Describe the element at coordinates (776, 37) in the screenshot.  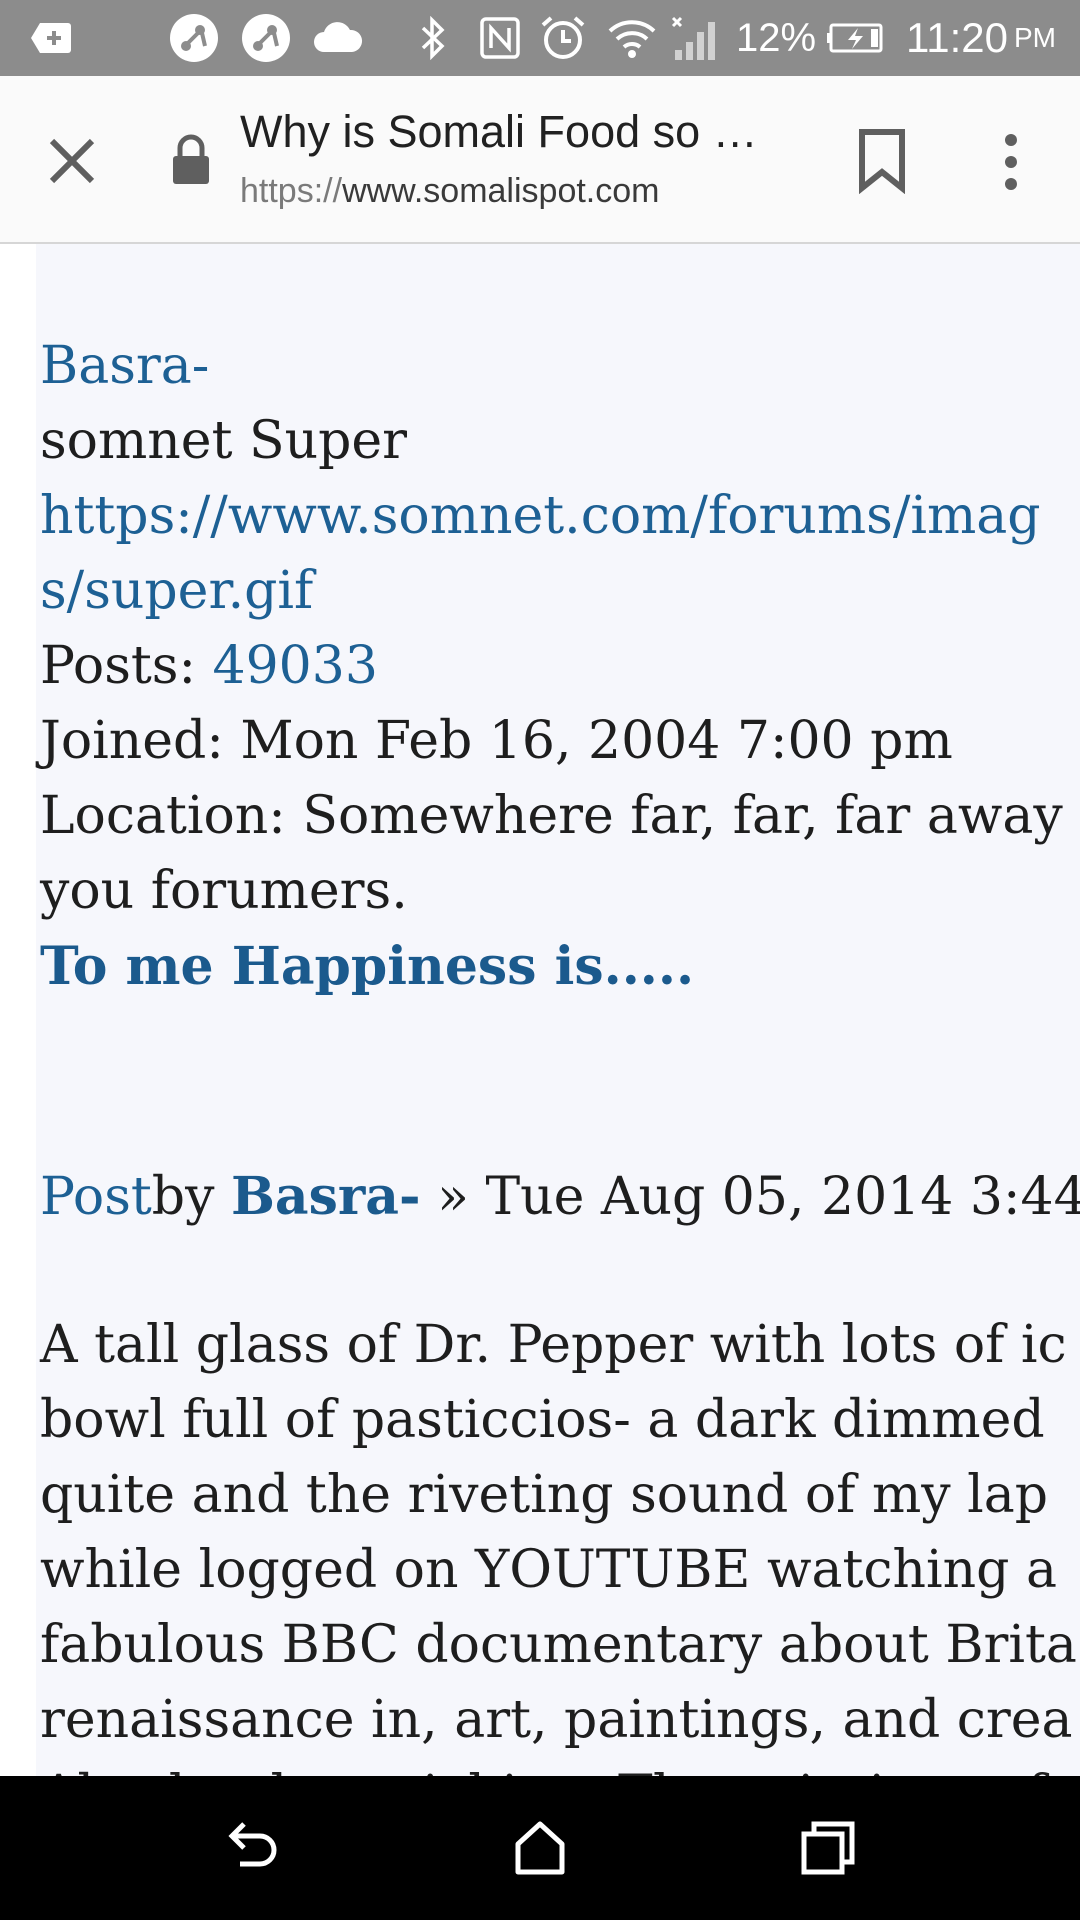
I see `battery-percent: 12%` at that location.